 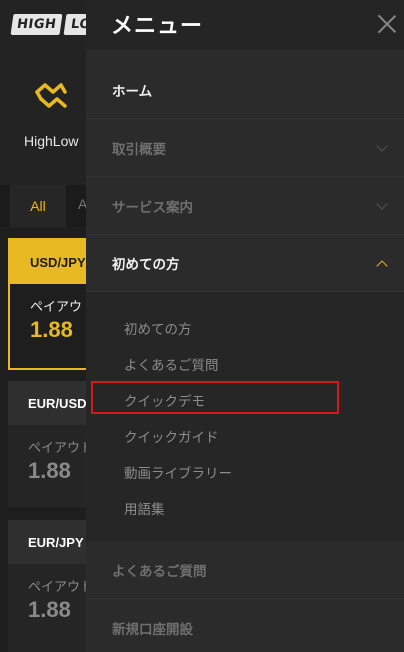 What do you see at coordinates (152, 629) in the screenshot?
I see `menu-item-label: 新規口座開設` at bounding box center [152, 629].